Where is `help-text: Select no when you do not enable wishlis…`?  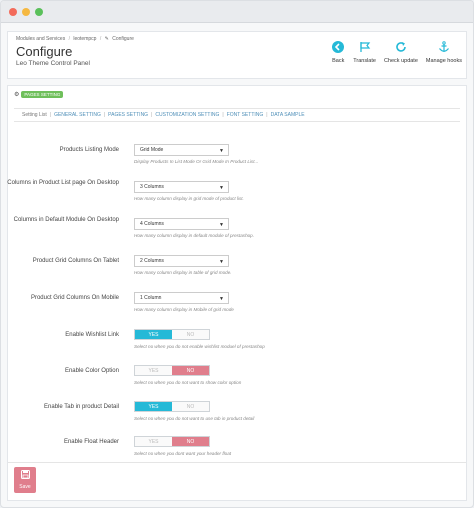 help-text: Select no when you do not enable wishlis… is located at coordinates (199, 346).